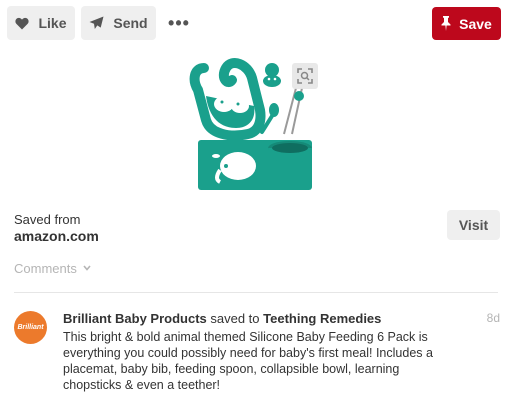  I want to click on send-label: Send, so click(130, 23).